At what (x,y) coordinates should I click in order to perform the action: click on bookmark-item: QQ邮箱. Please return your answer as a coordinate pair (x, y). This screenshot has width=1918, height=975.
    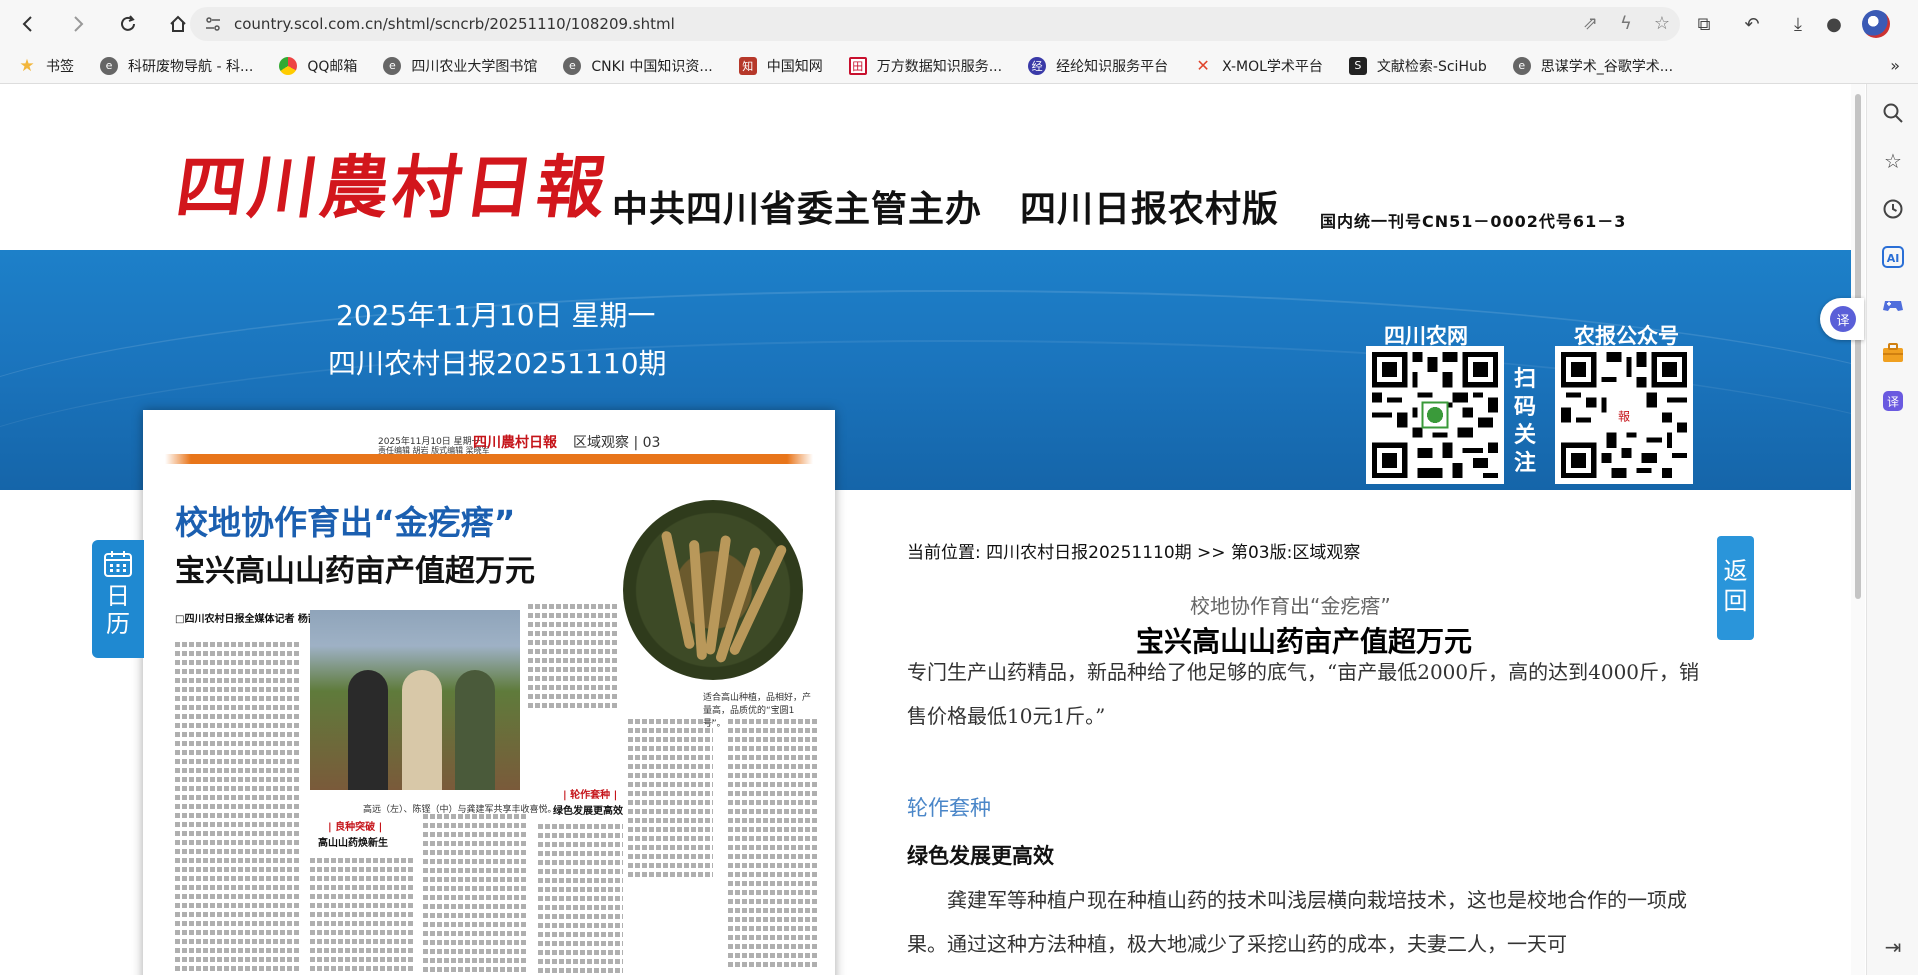
    Looking at the image, I should click on (318, 66).